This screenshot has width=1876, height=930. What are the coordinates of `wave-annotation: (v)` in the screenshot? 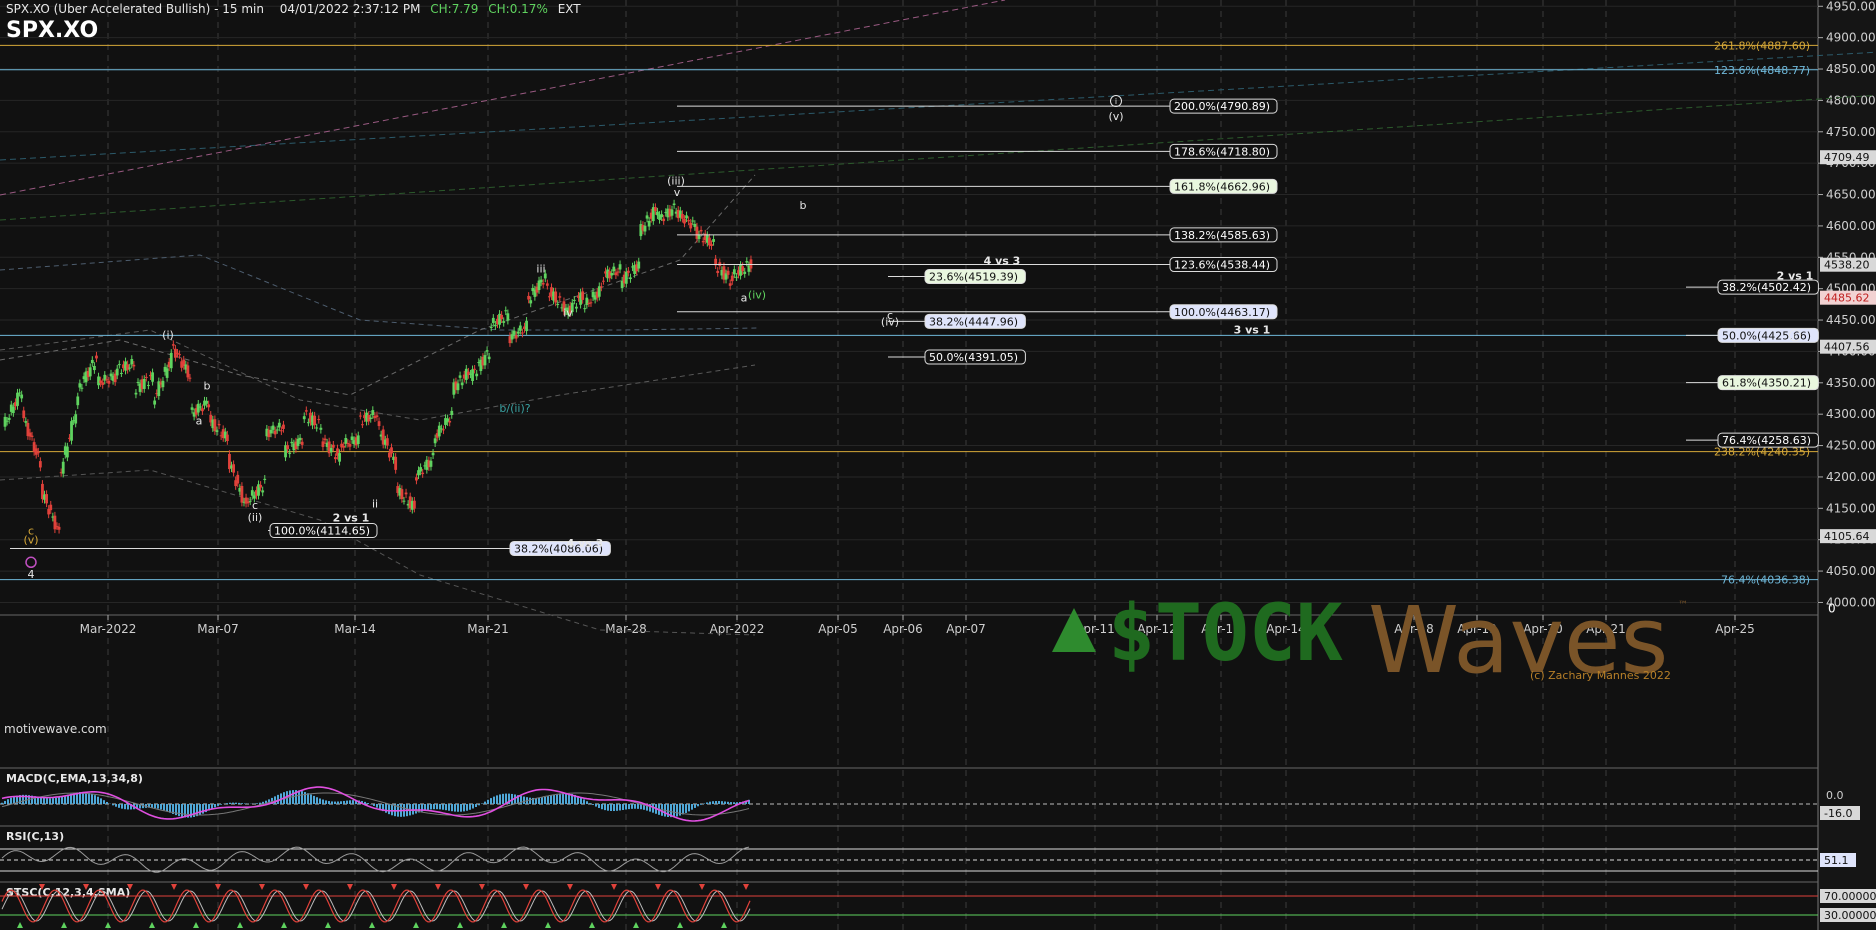 It's located at (1115, 116).